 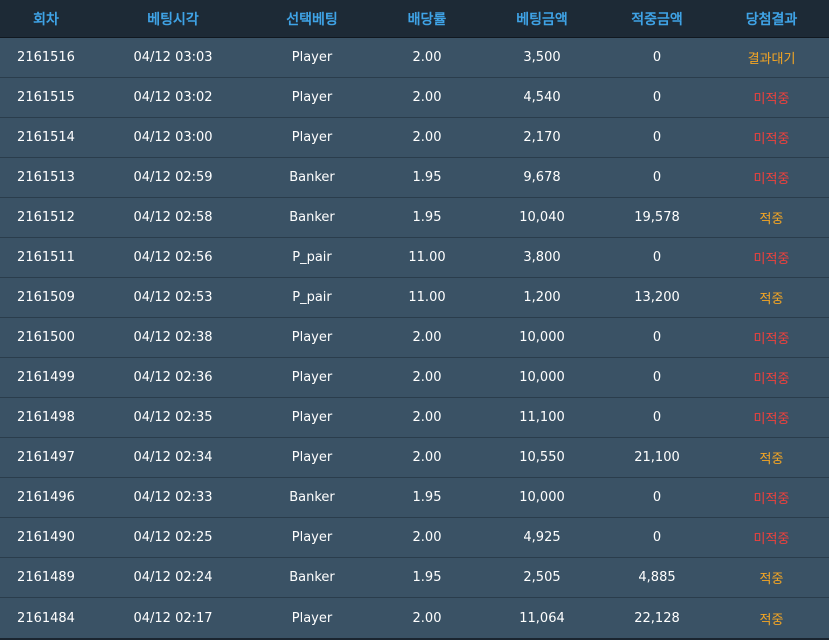 I want to click on header-result: 당첨결과, so click(x=771, y=19).